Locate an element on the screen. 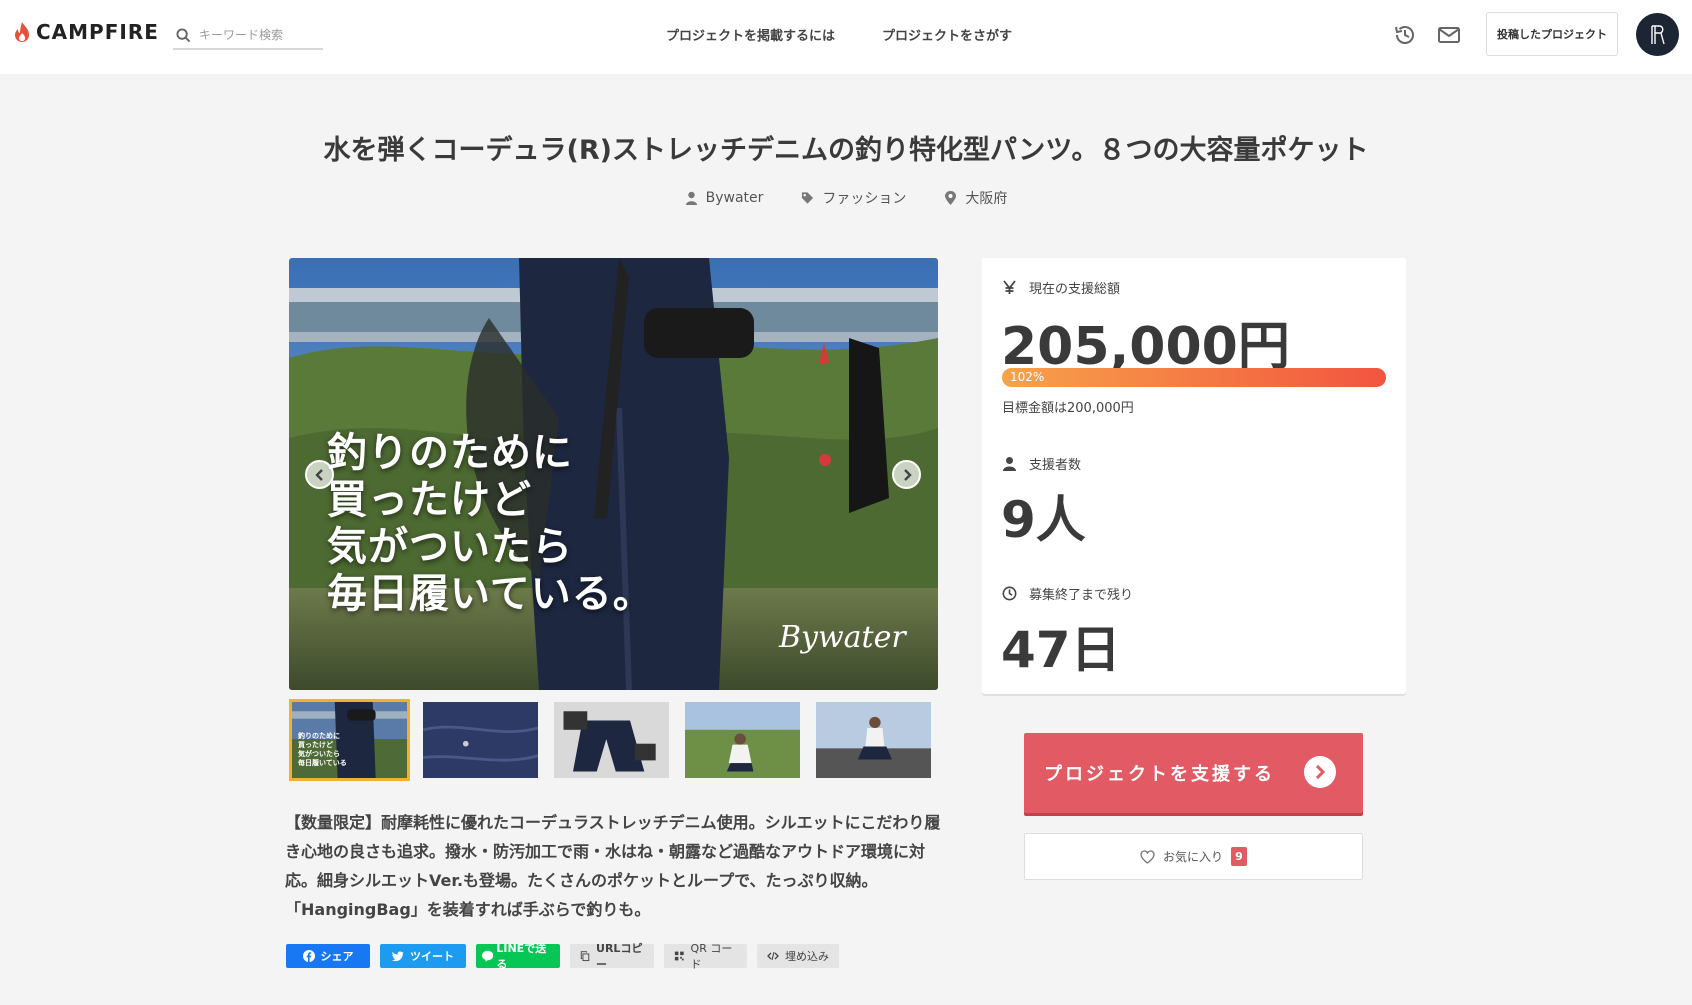 This screenshot has width=1692, height=1005. avatar is located at coordinates (1657, 34).